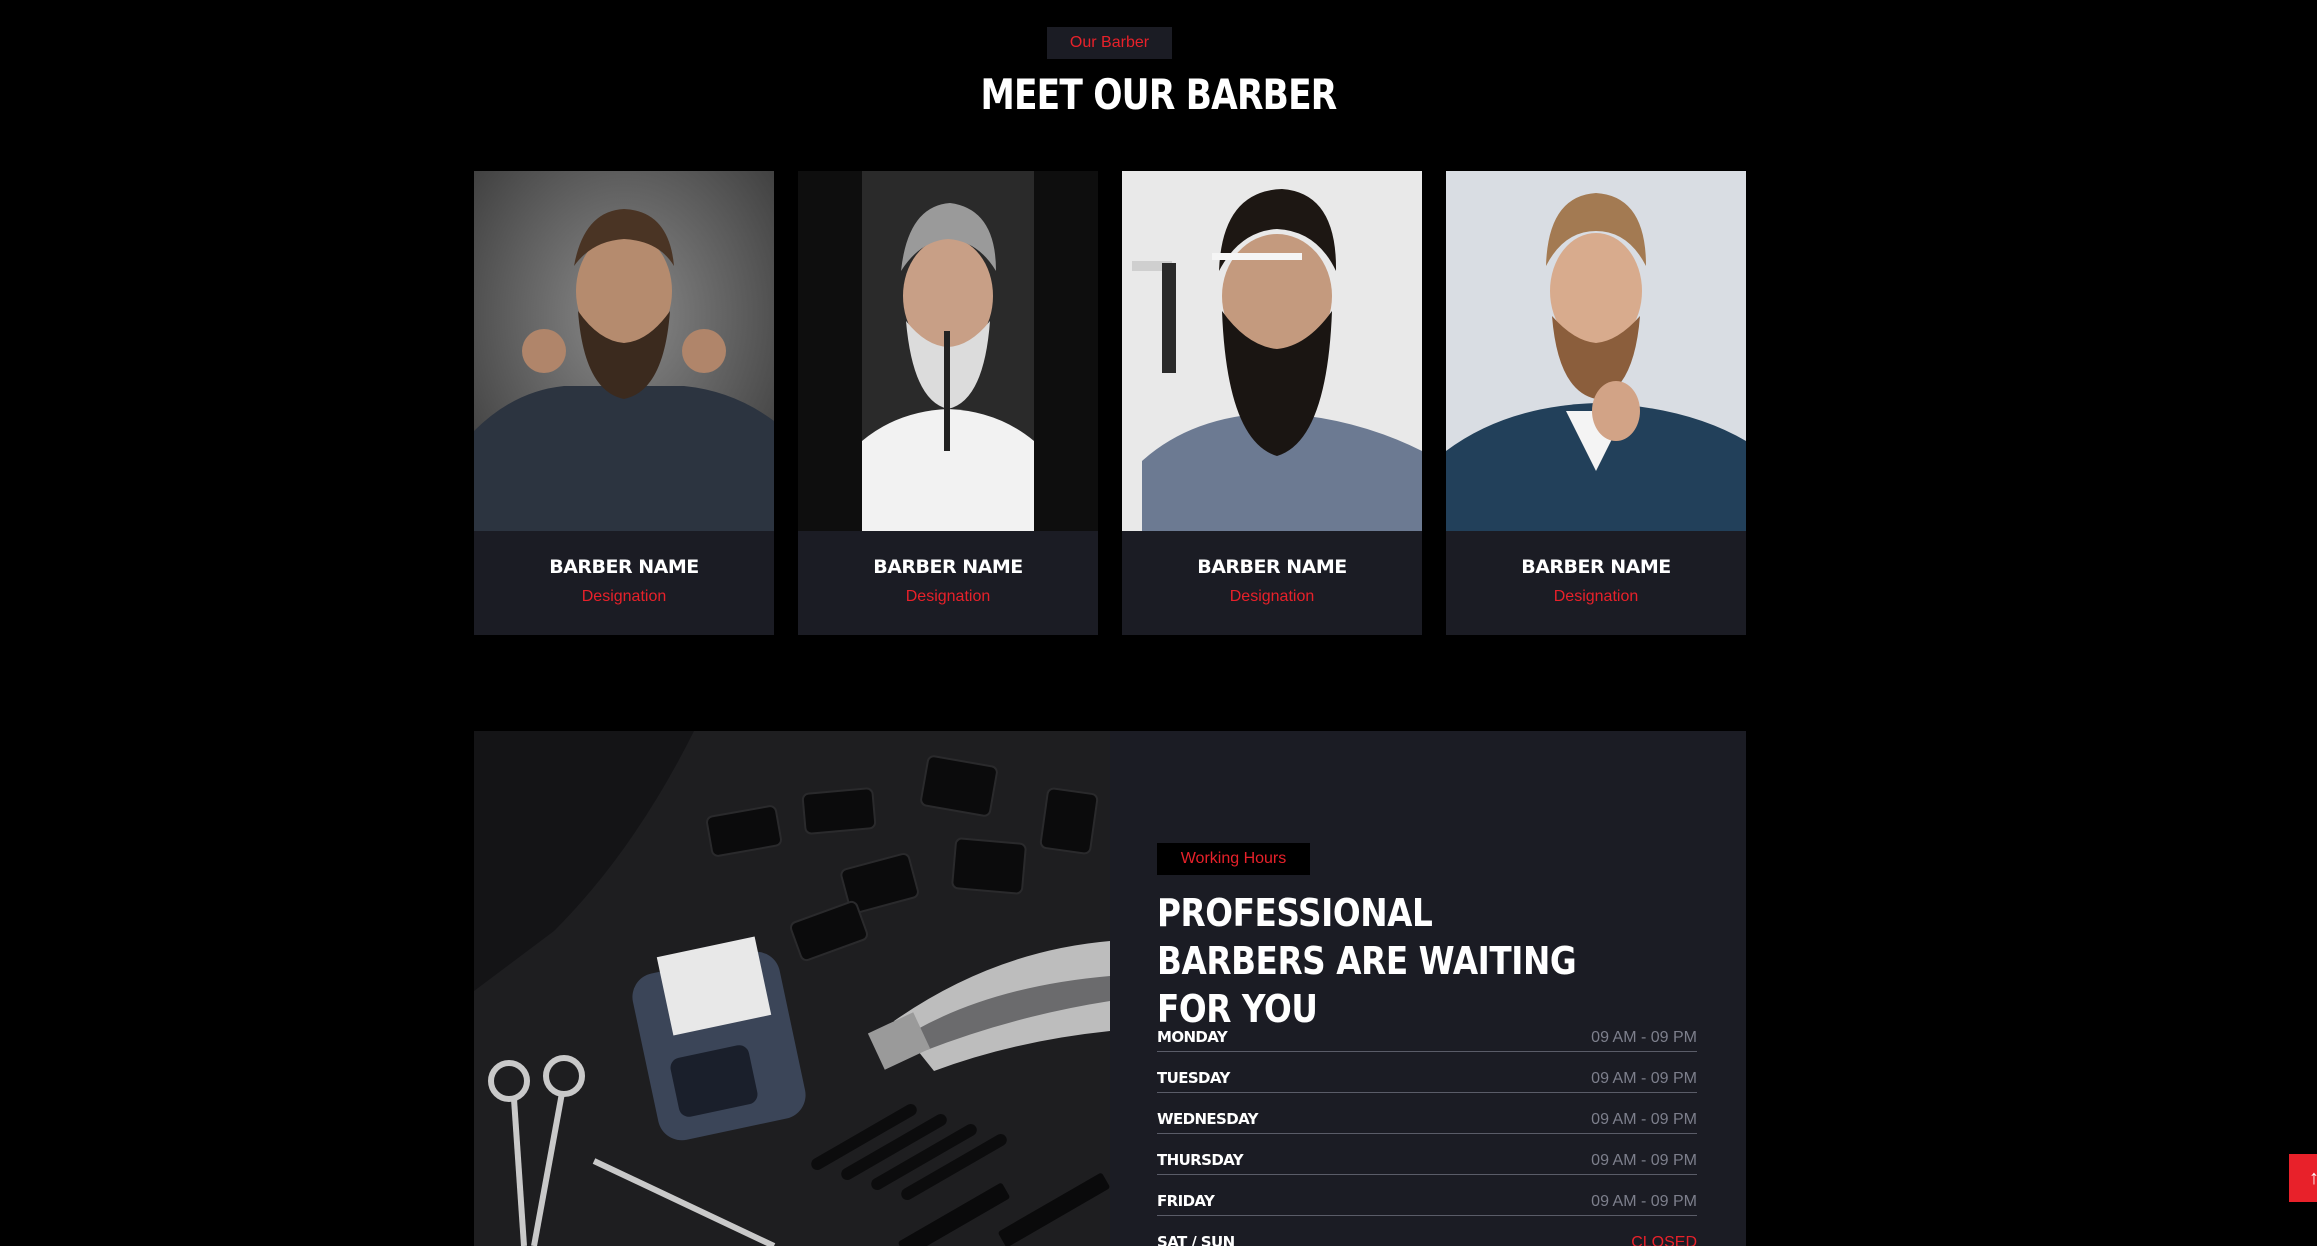  Describe the element at coordinates (2303, 1178) in the screenshot. I see `back-to-top-button: ↑` at that location.